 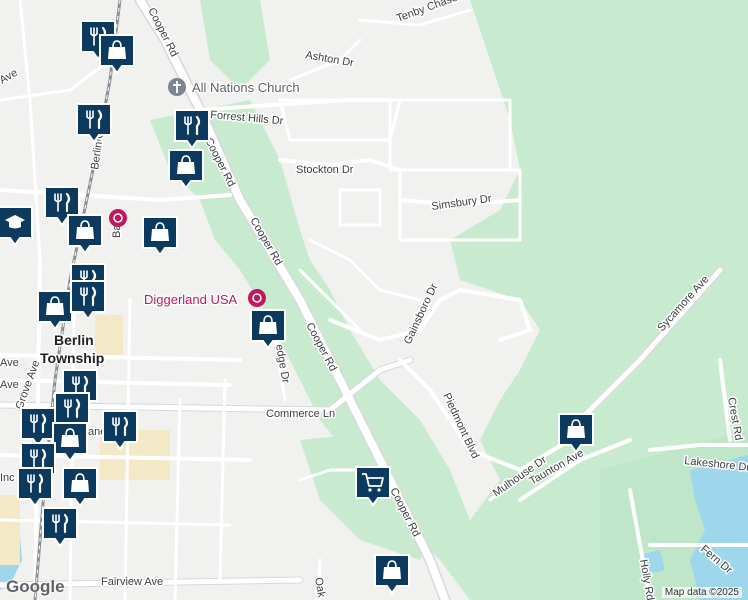 What do you see at coordinates (9, 385) in the screenshot?
I see `label-ave-2: Ave` at bounding box center [9, 385].